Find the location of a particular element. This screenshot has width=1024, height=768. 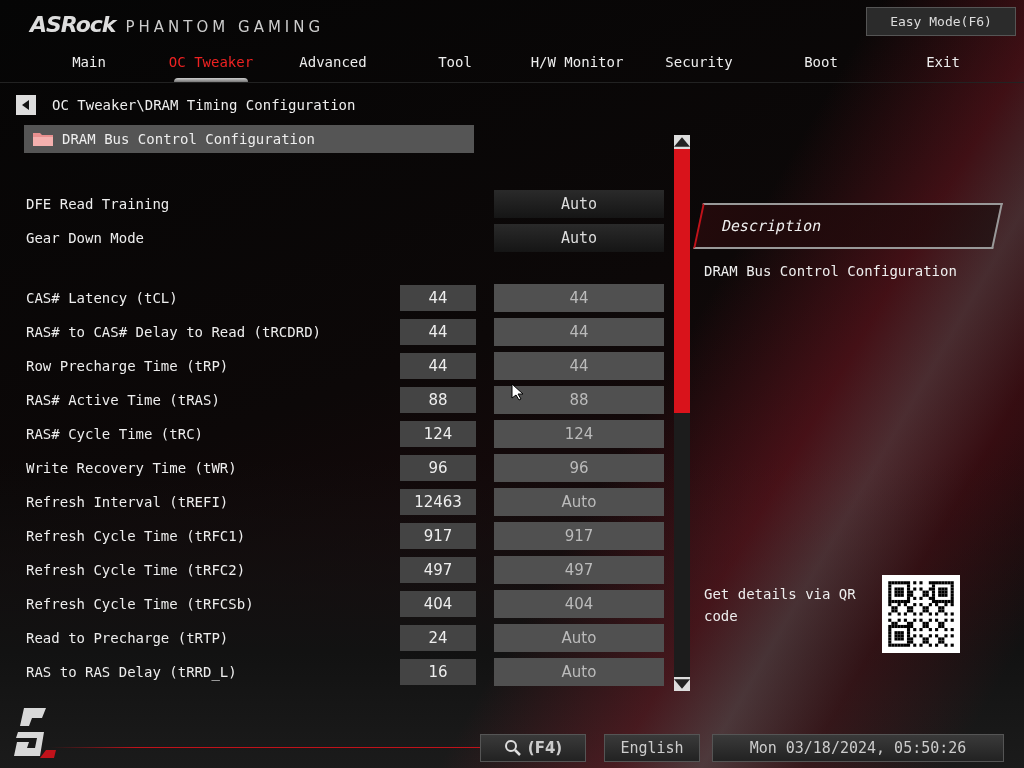

qr-code-icon is located at coordinates (921, 614).